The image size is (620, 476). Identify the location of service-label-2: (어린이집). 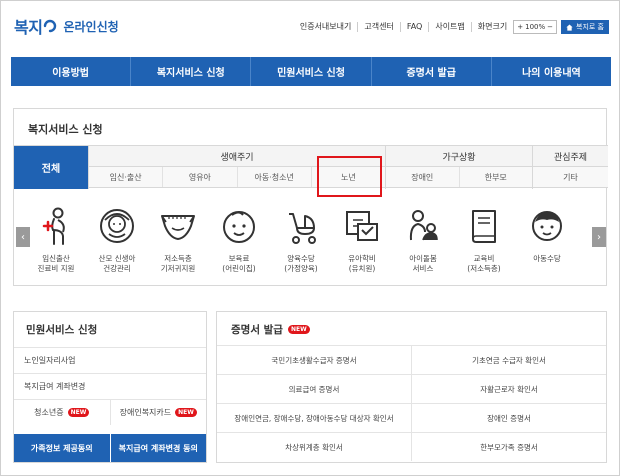
(239, 268).